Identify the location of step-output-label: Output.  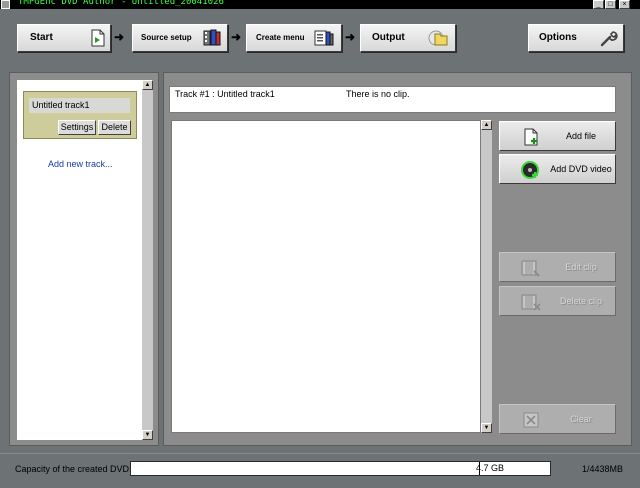
(388, 37).